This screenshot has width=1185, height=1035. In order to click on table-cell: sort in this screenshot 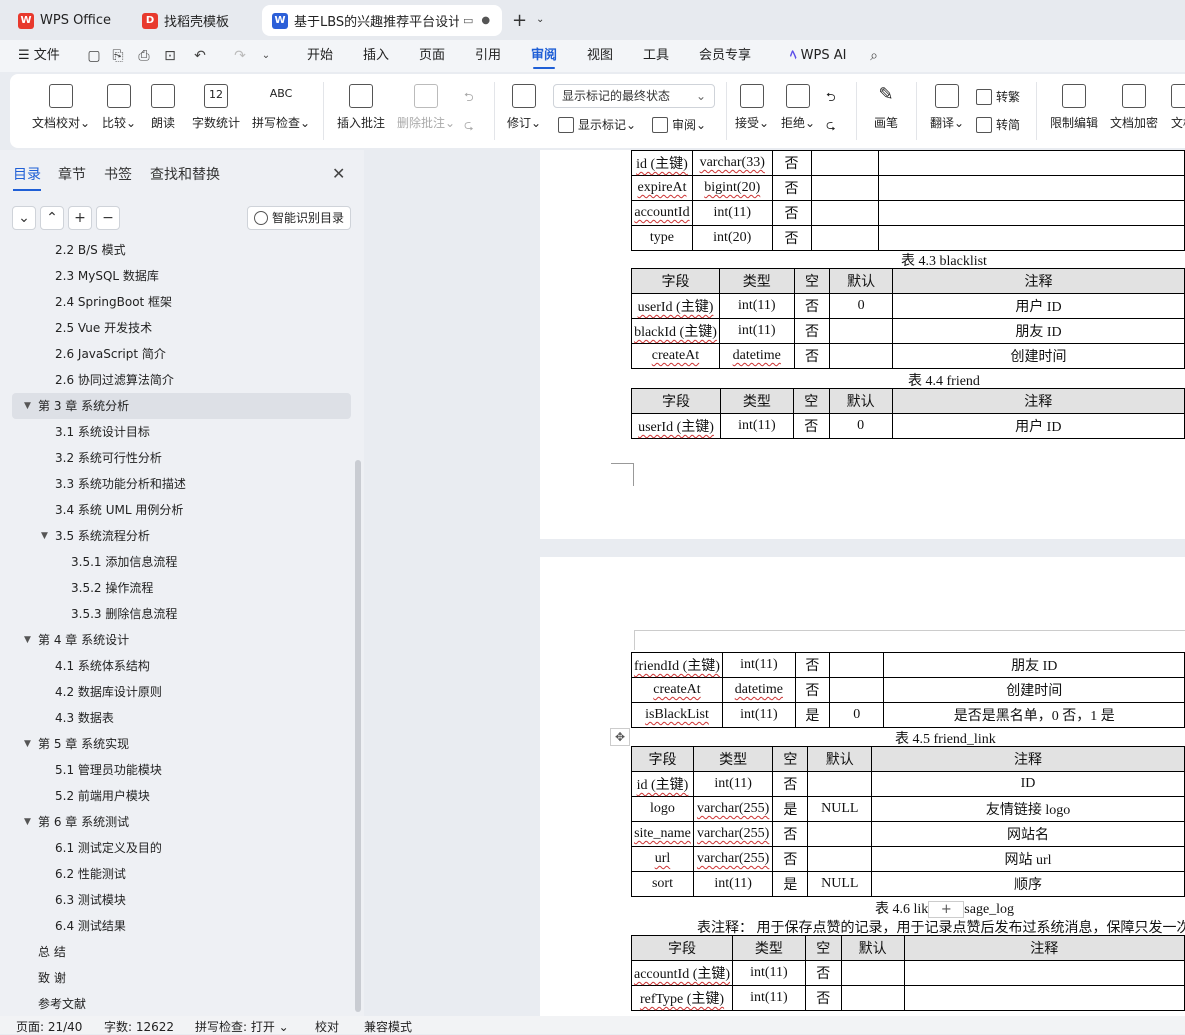, I will do `click(662, 884)`.